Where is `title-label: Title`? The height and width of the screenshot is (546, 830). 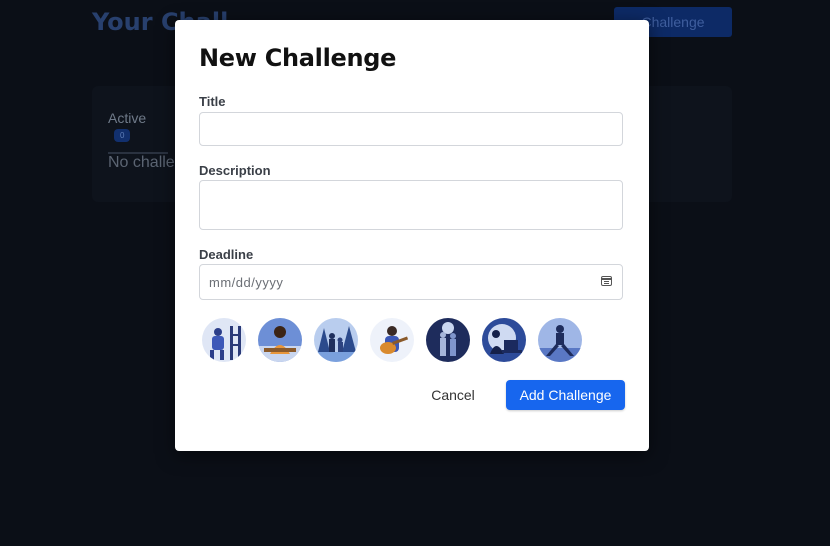
title-label: Title is located at coordinates (212, 101).